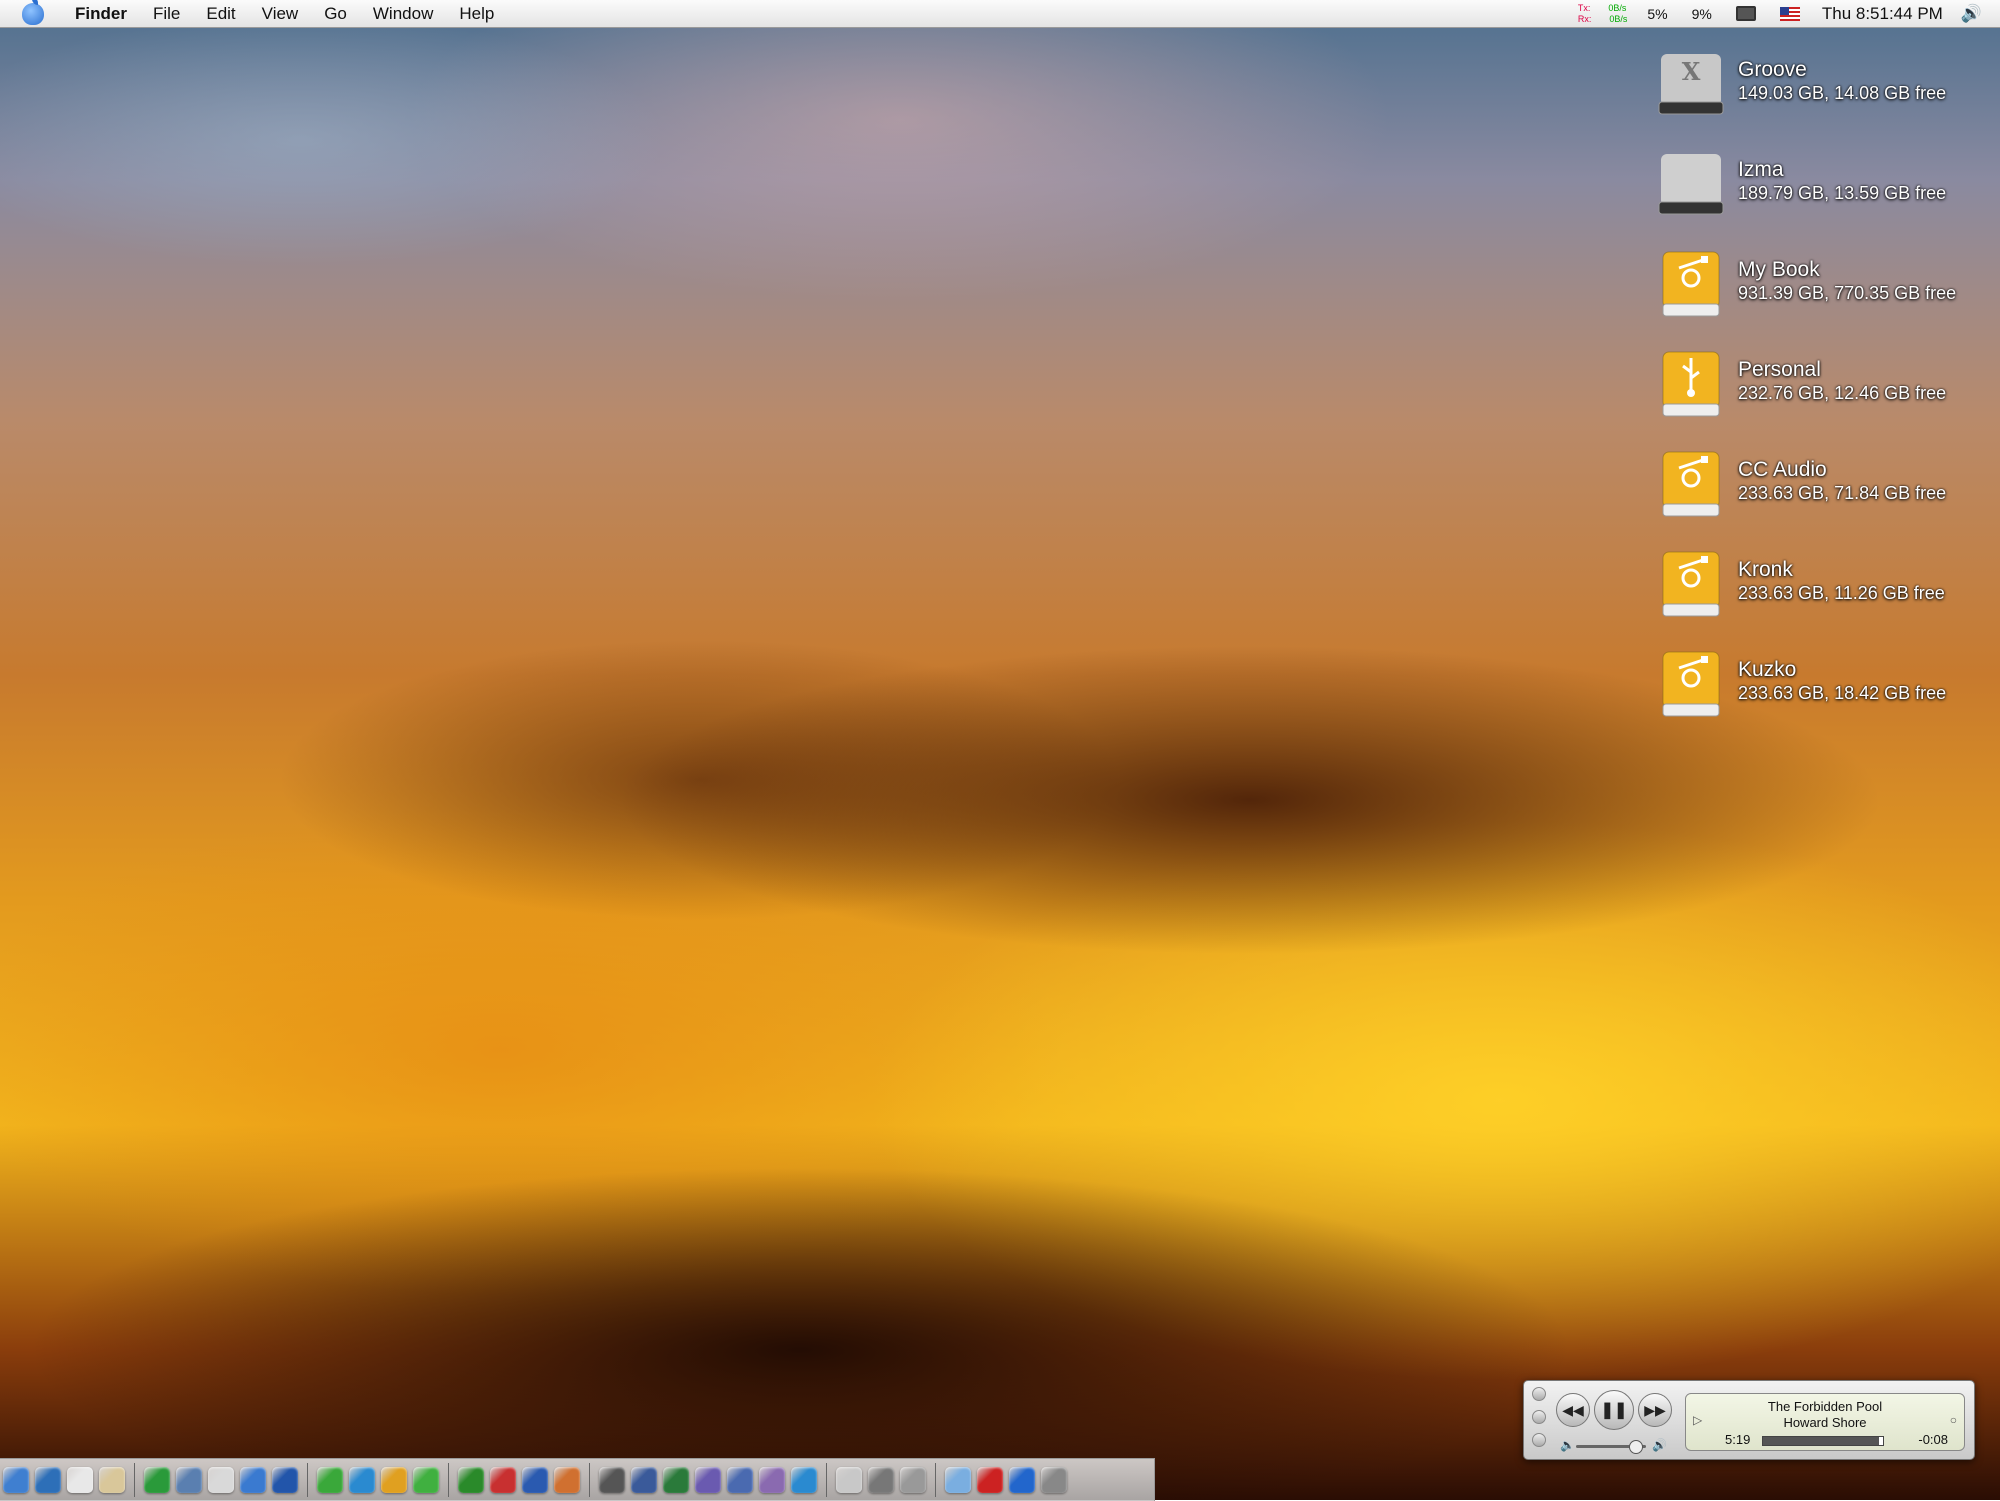 The width and height of the screenshot is (2000, 1501). What do you see at coordinates (1779, 270) in the screenshot?
I see `drive-name: My Book` at bounding box center [1779, 270].